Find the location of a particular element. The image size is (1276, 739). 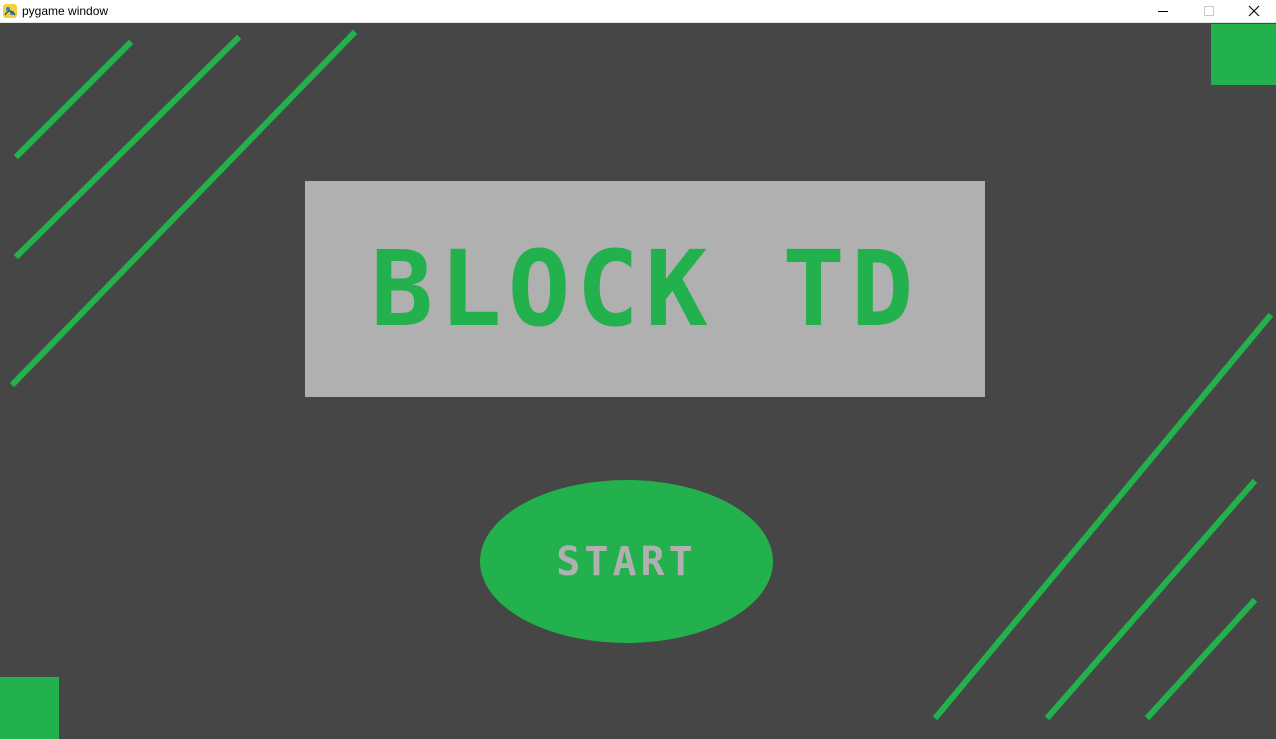

game-title: BLOCK TD is located at coordinates (645, 289).